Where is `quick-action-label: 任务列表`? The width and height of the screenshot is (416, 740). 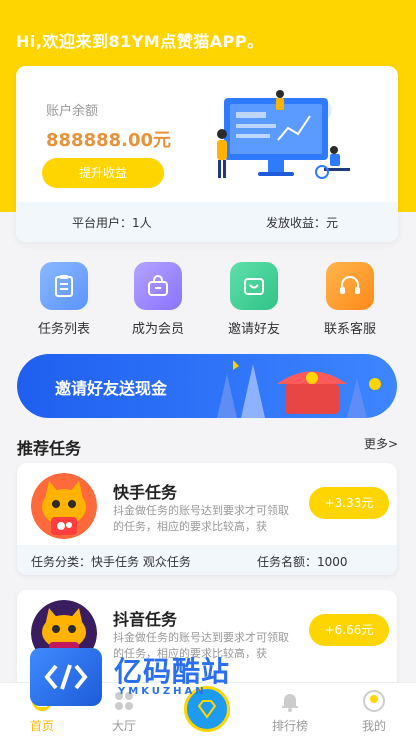 quick-action-label: 任务列表 is located at coordinates (63, 329).